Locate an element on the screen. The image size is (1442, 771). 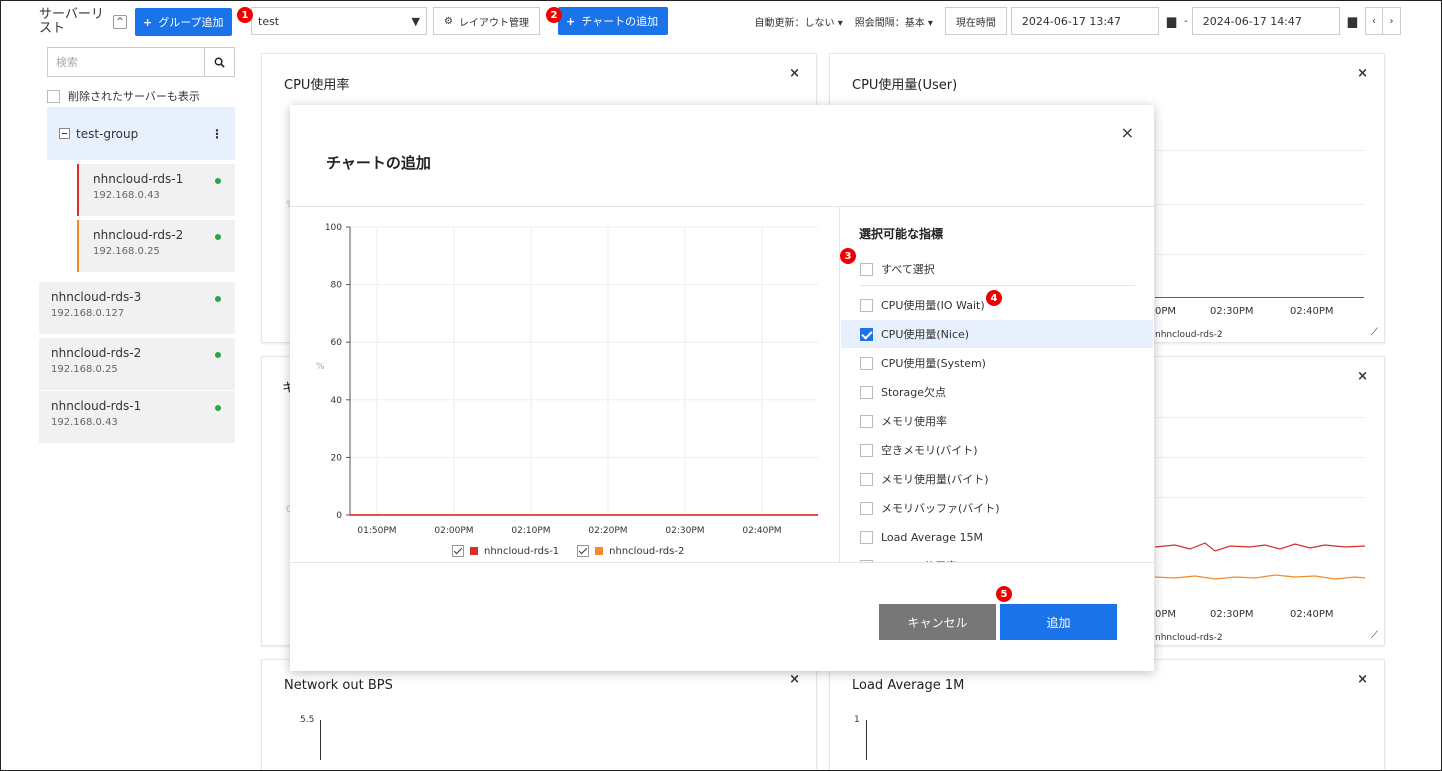
server-item: nhncloud-rds-3 192.168.0.127 is located at coordinates (137, 308).